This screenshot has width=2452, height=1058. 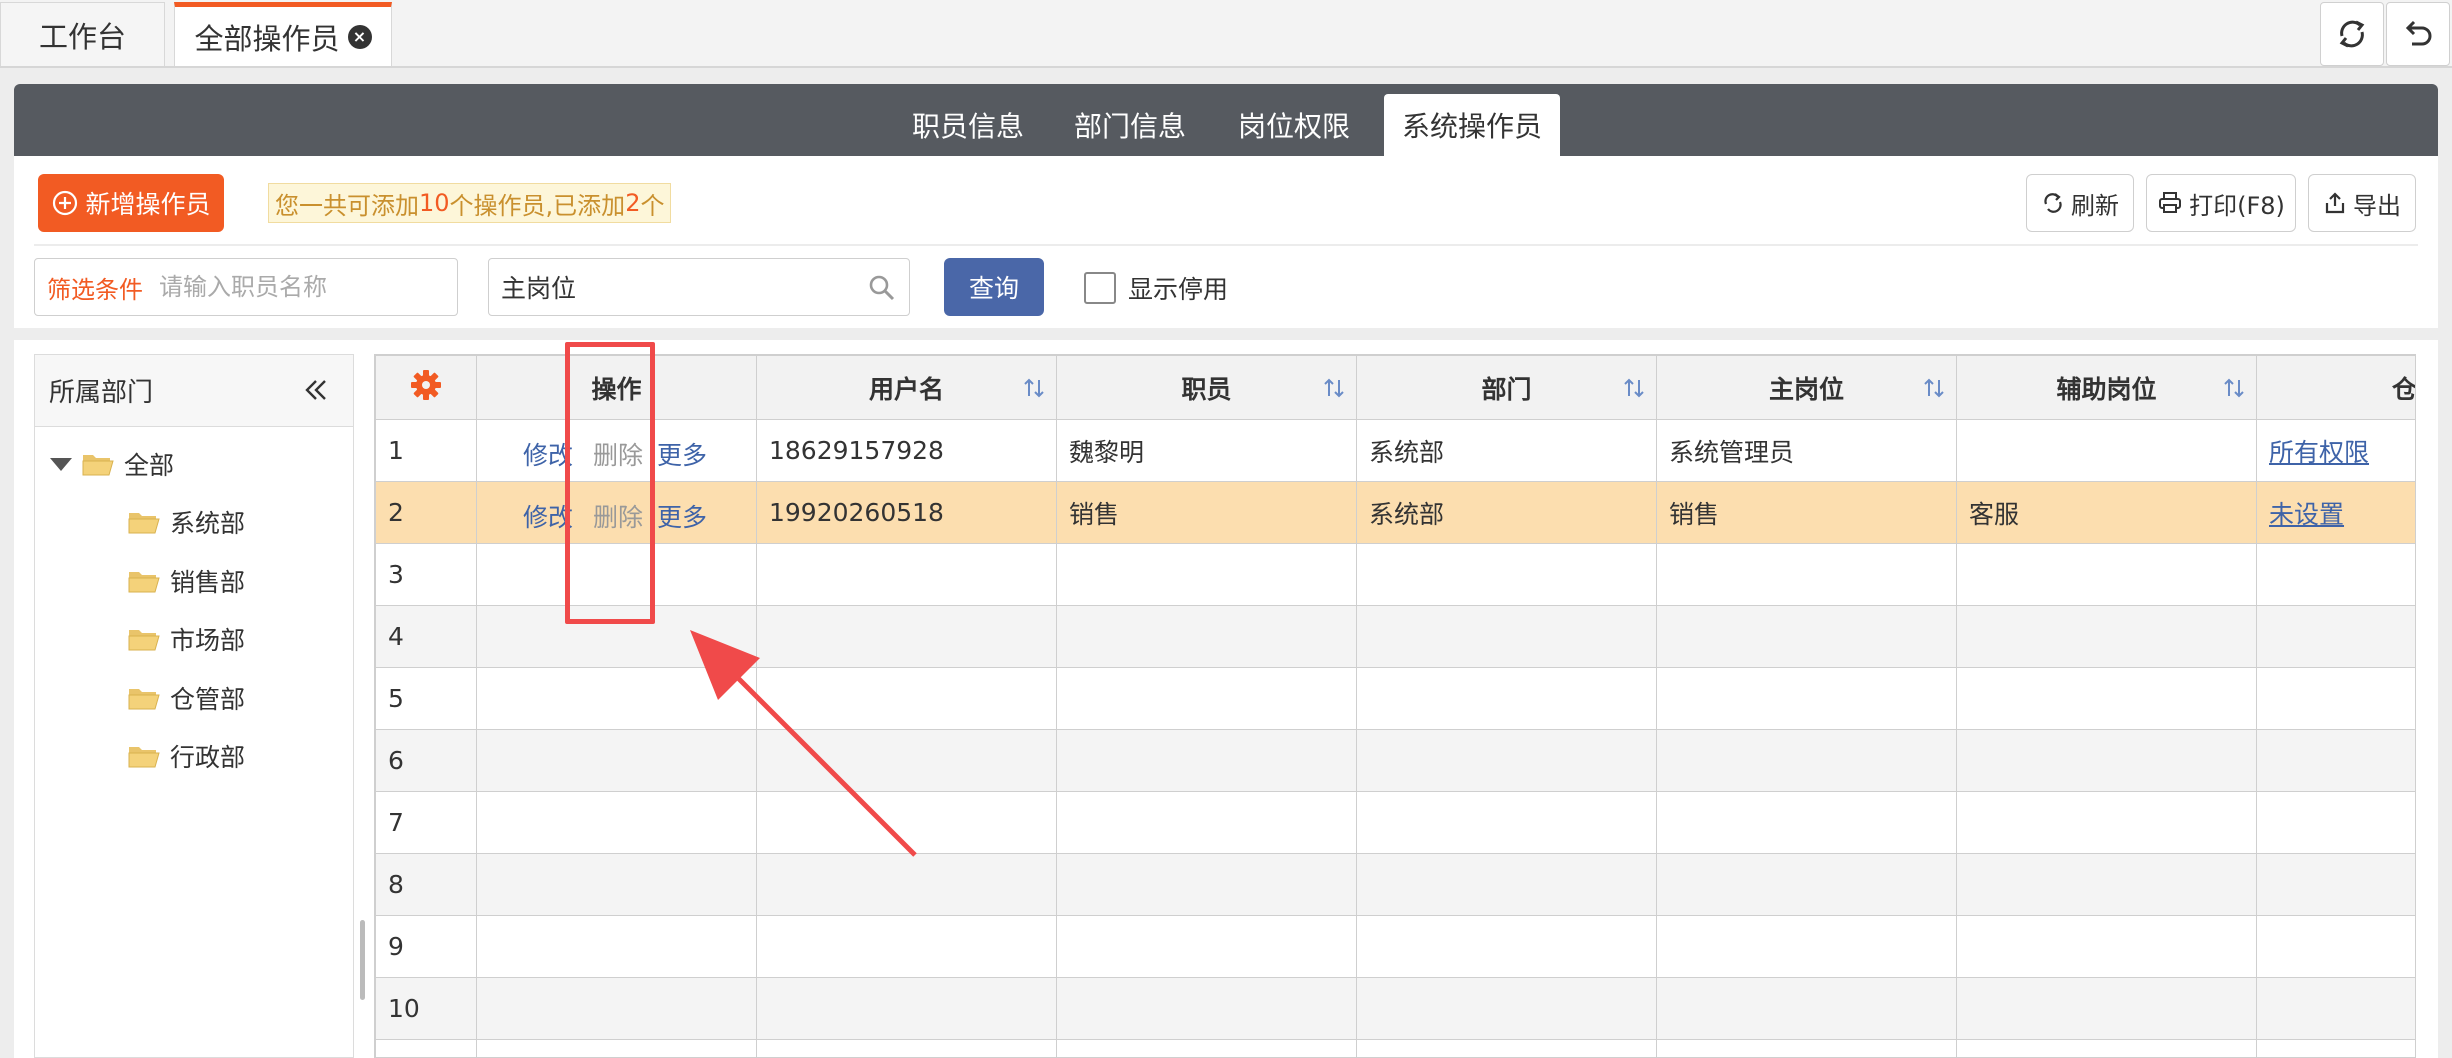 I want to click on tree-node-admin: 行政部, so click(x=186, y=756).